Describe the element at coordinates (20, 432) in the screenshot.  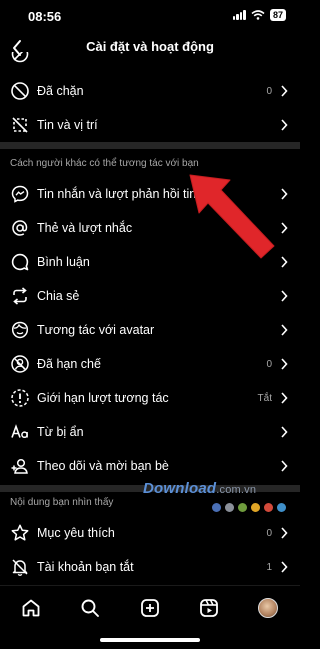
I see `hidden-words-icon` at that location.